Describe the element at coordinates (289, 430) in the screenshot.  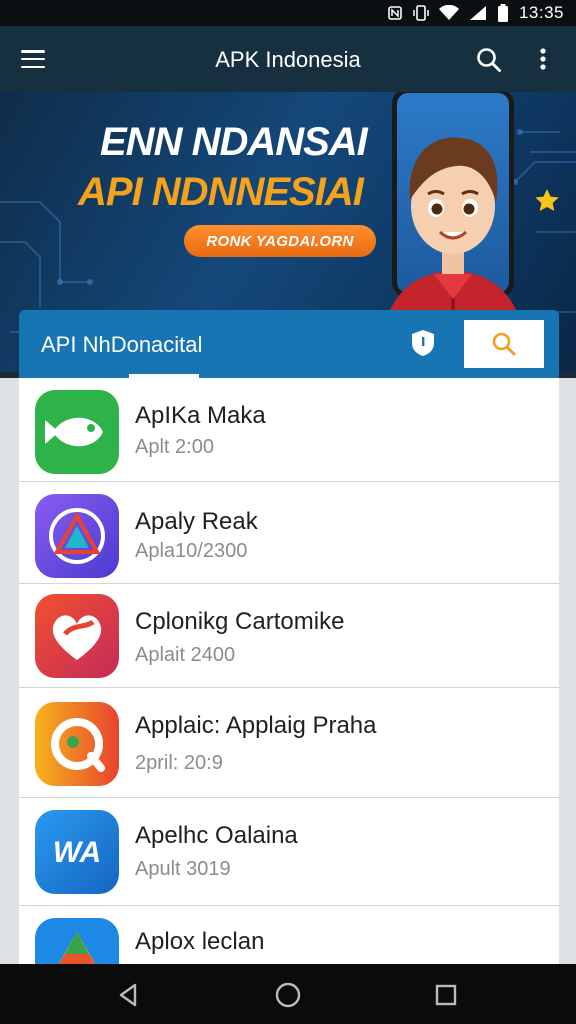
I see `list-item: ApIKa Maka Aplt 2:00` at that location.